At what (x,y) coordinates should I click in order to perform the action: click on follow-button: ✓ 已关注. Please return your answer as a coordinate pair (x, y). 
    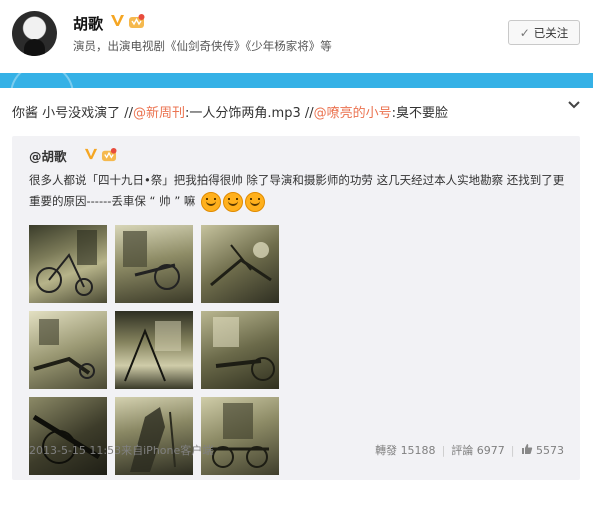
    Looking at the image, I should click on (544, 32).